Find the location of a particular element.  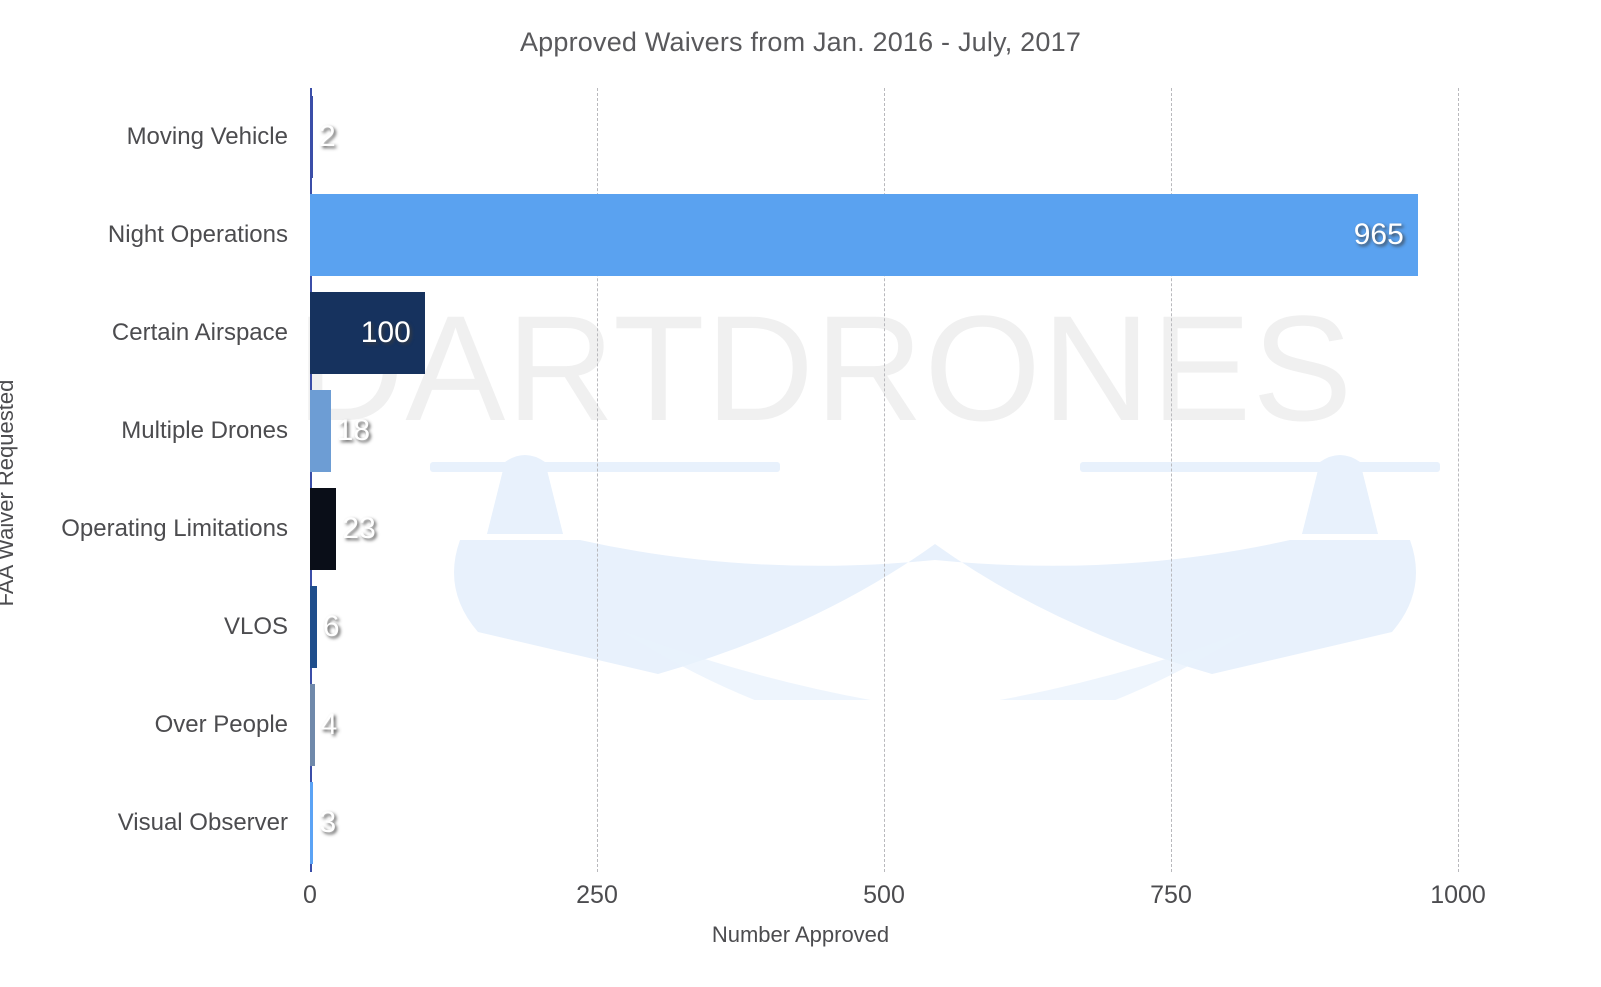

bar-value-label: 6 is located at coordinates (331, 626).